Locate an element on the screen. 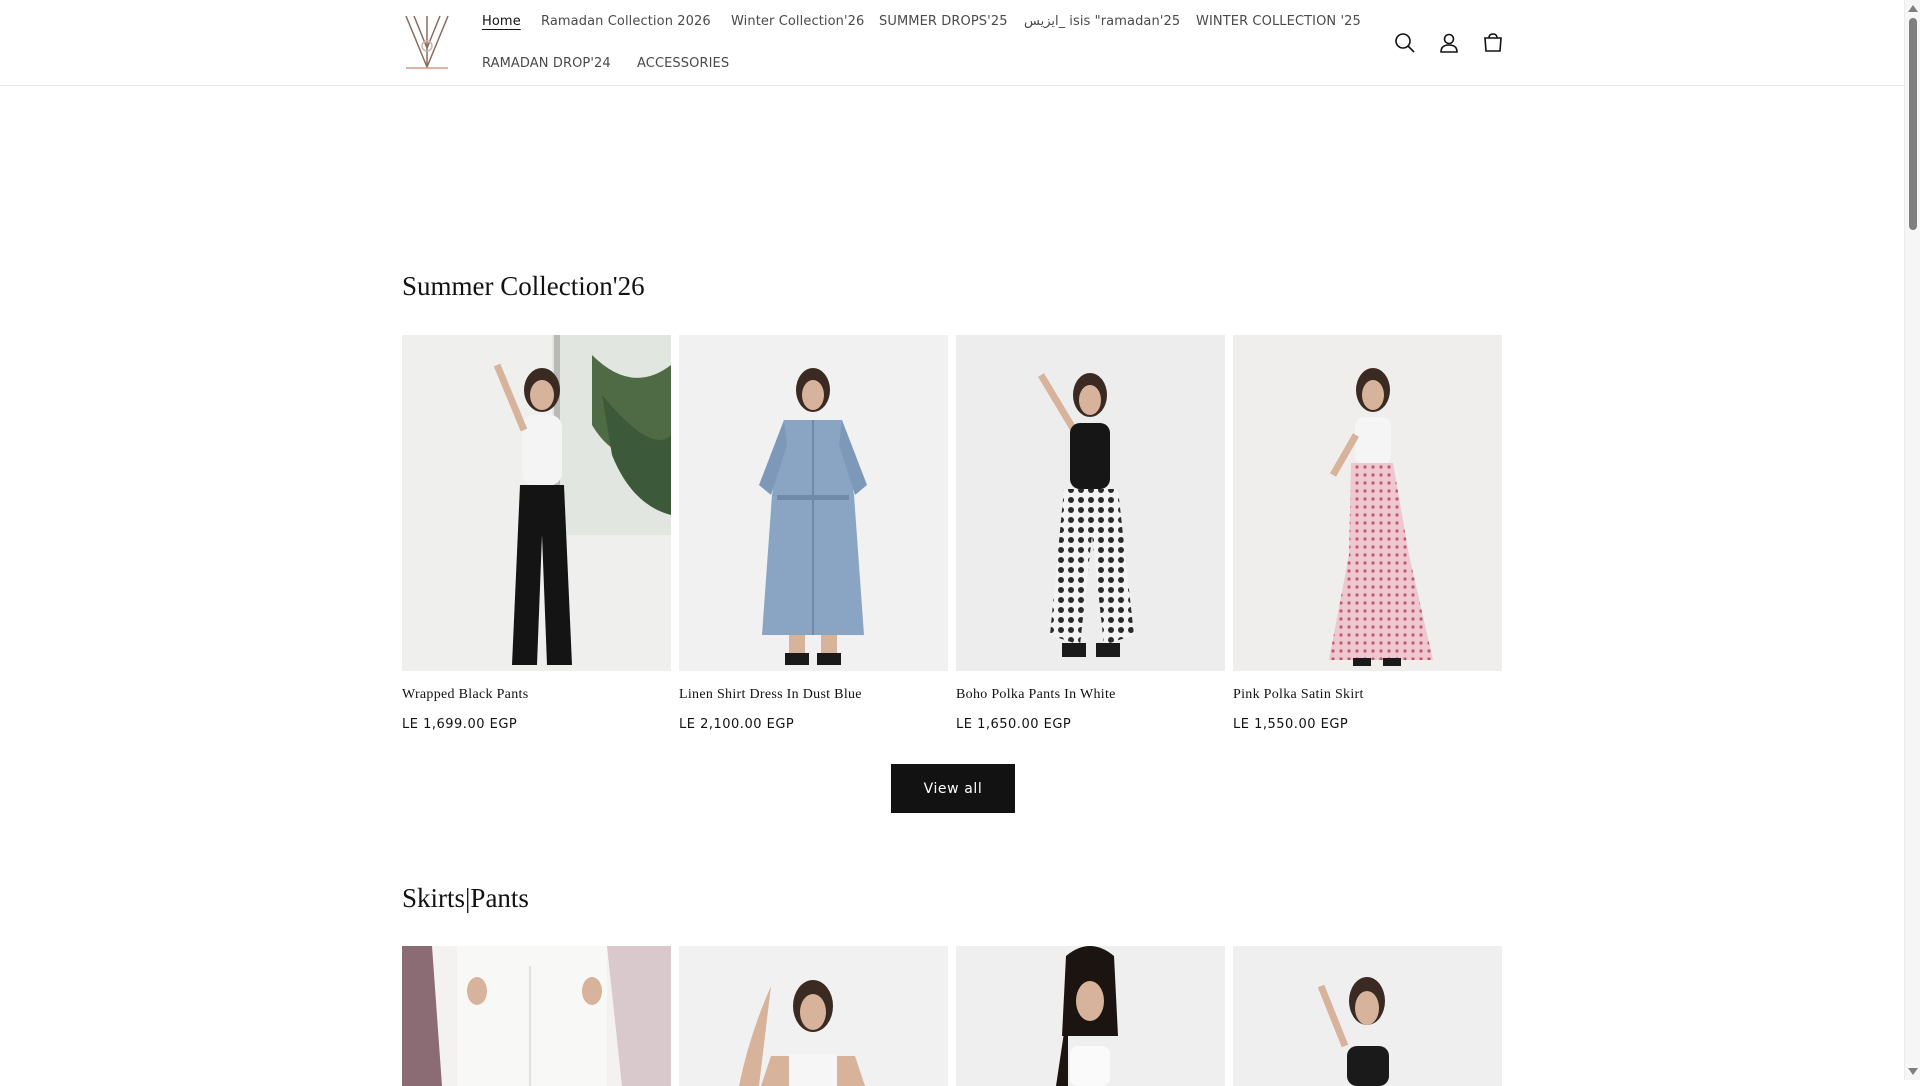 This screenshot has width=1920, height=1086. product-price: LE 1,650.00 EGP is located at coordinates (1014, 724).